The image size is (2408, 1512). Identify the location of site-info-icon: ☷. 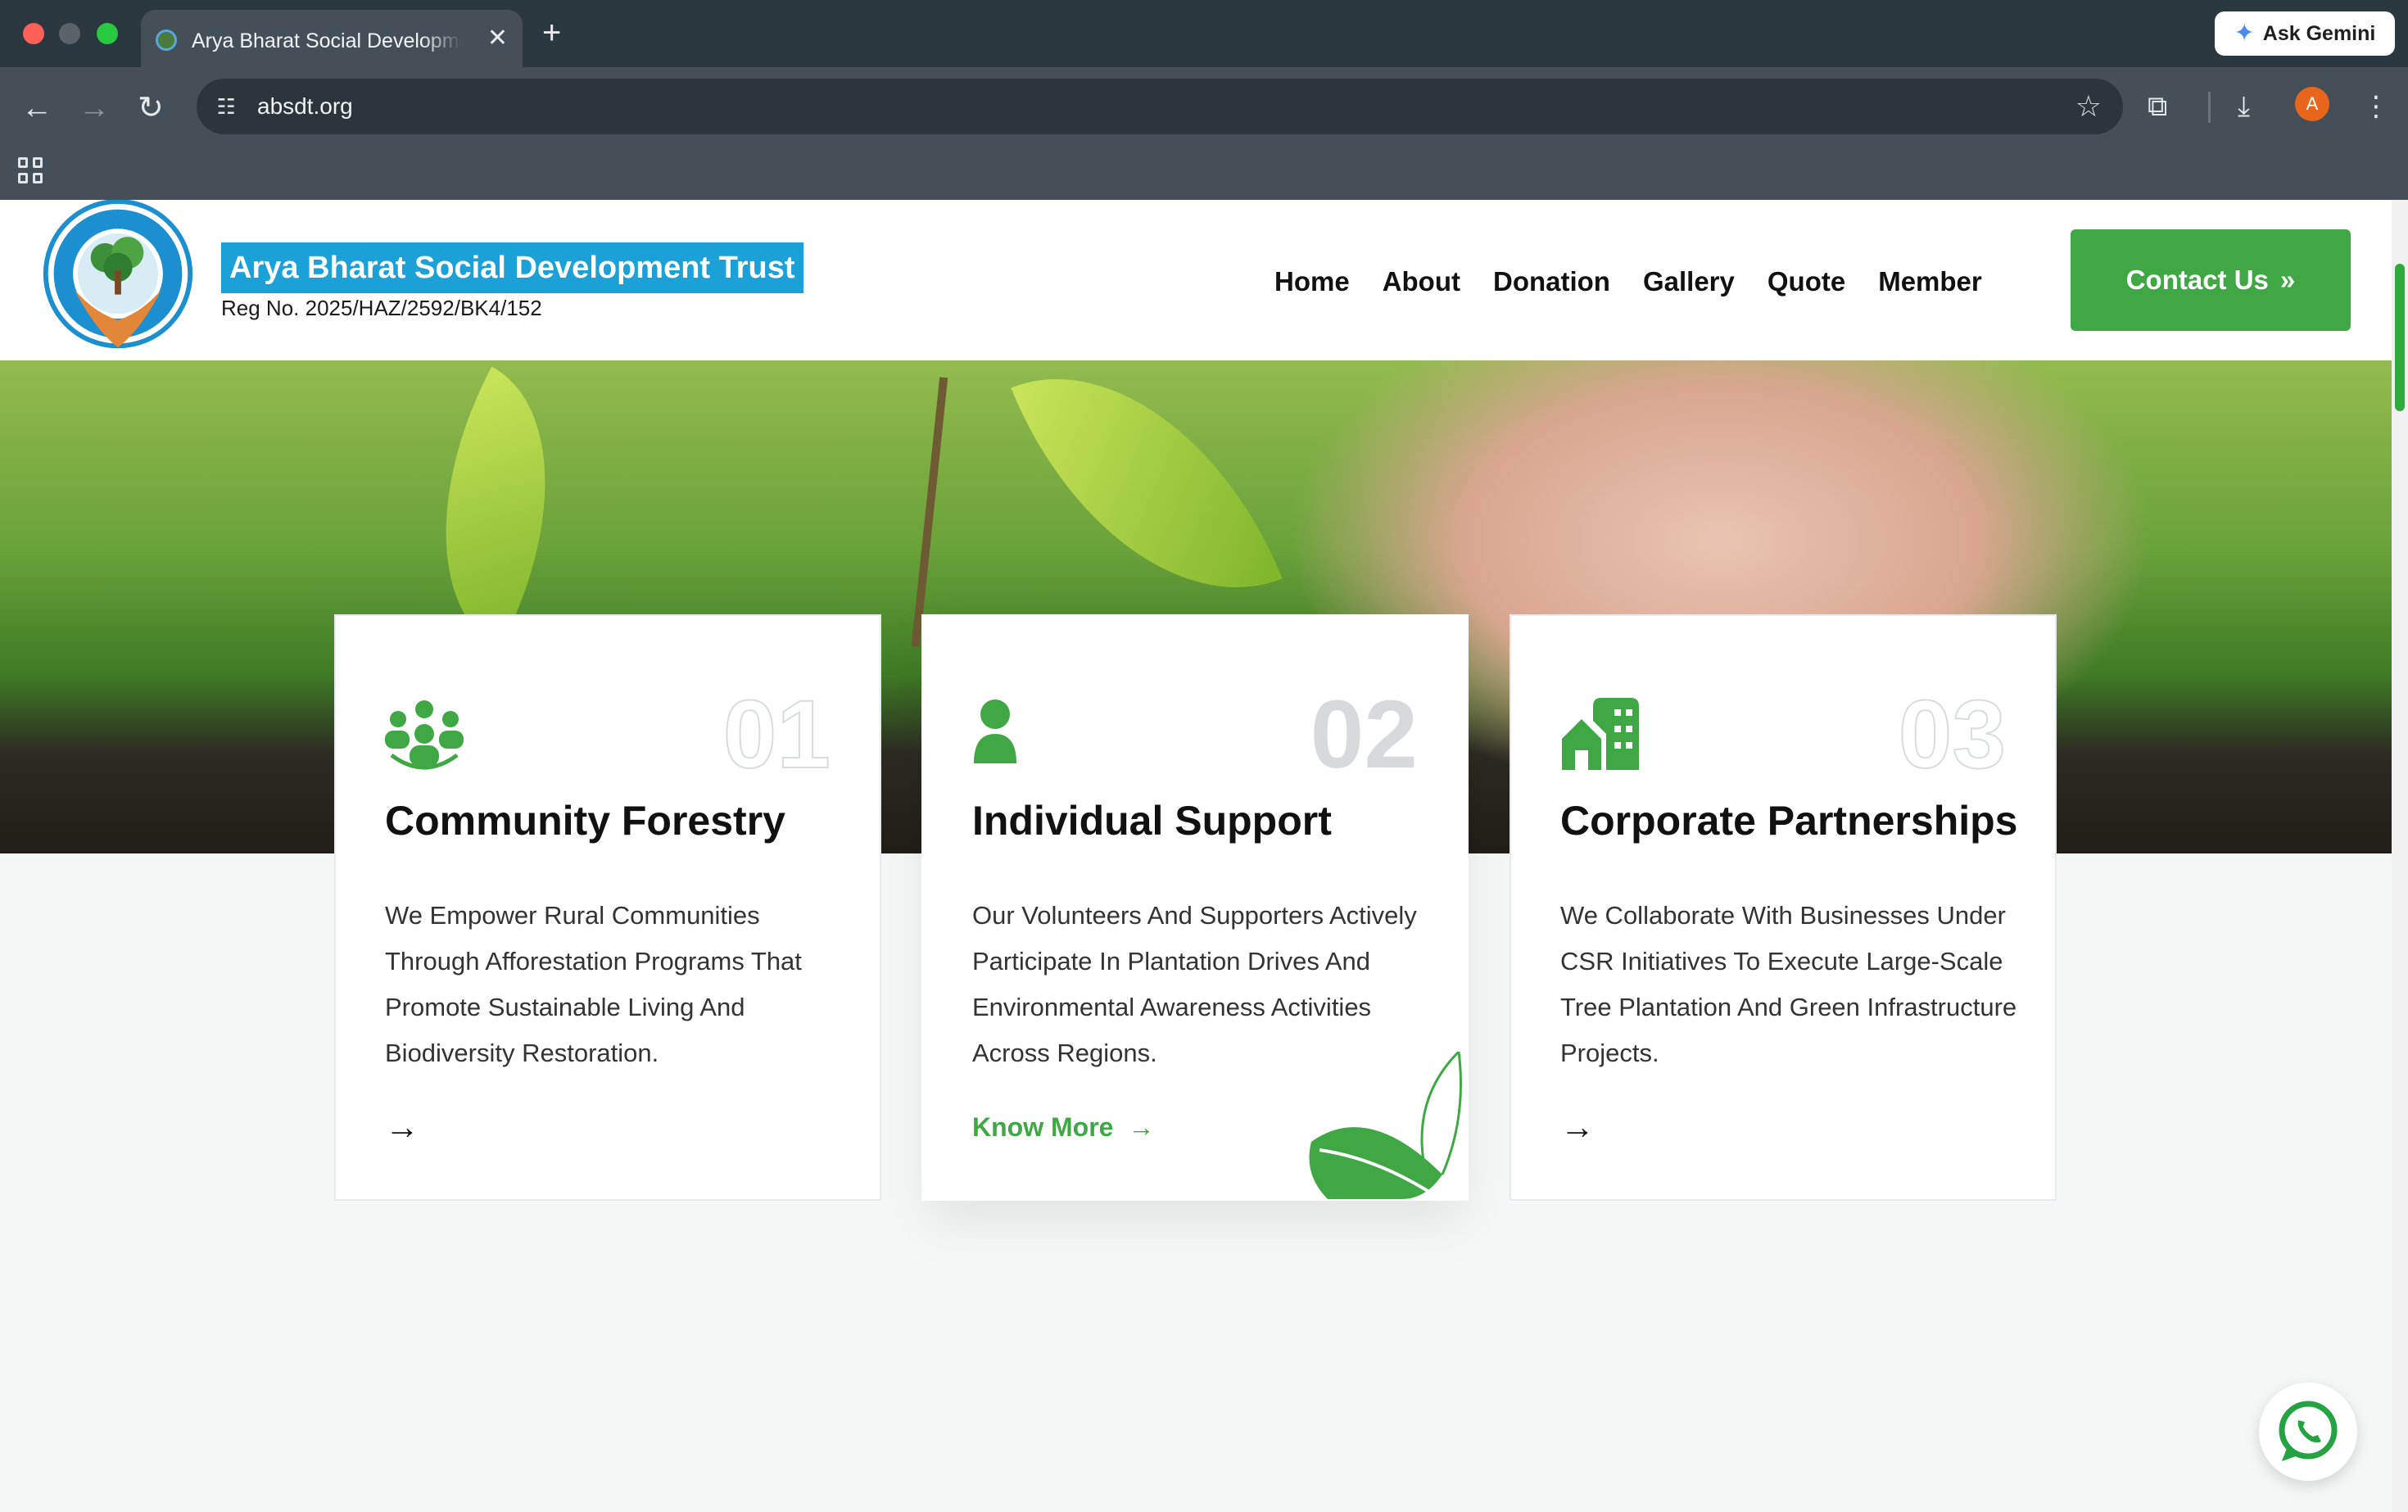
(226, 106).